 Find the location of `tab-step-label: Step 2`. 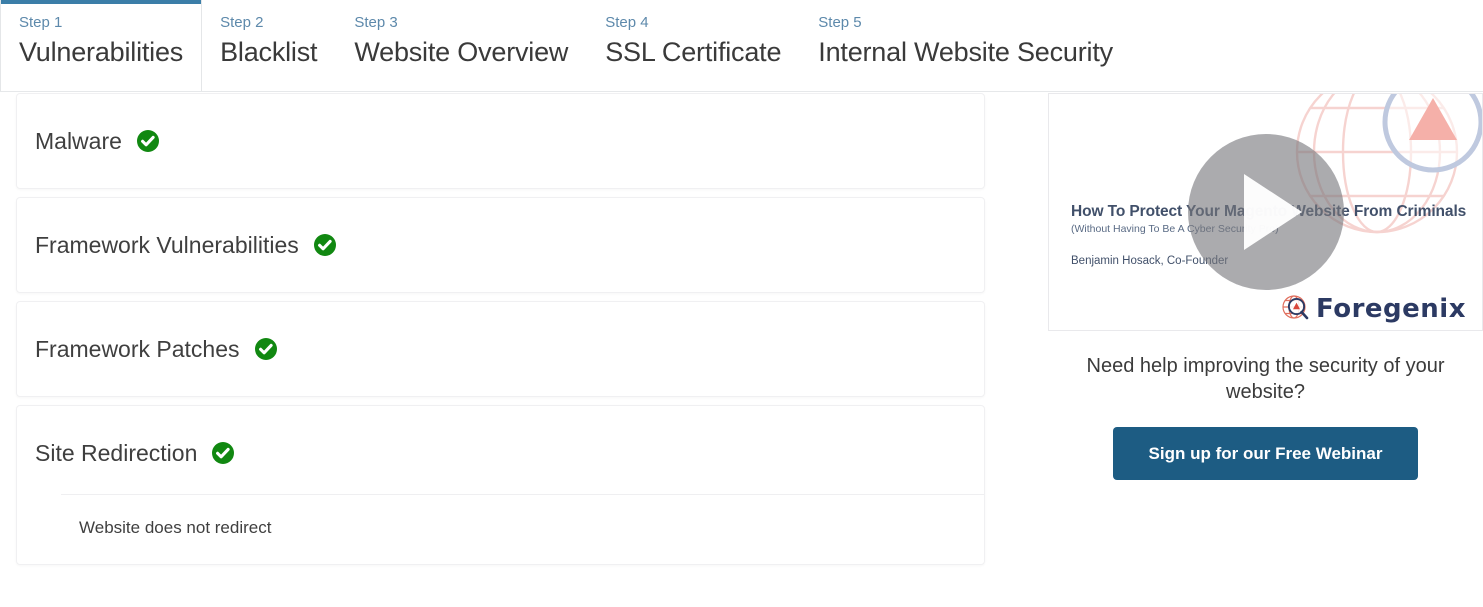

tab-step-label: Step 2 is located at coordinates (242, 22).